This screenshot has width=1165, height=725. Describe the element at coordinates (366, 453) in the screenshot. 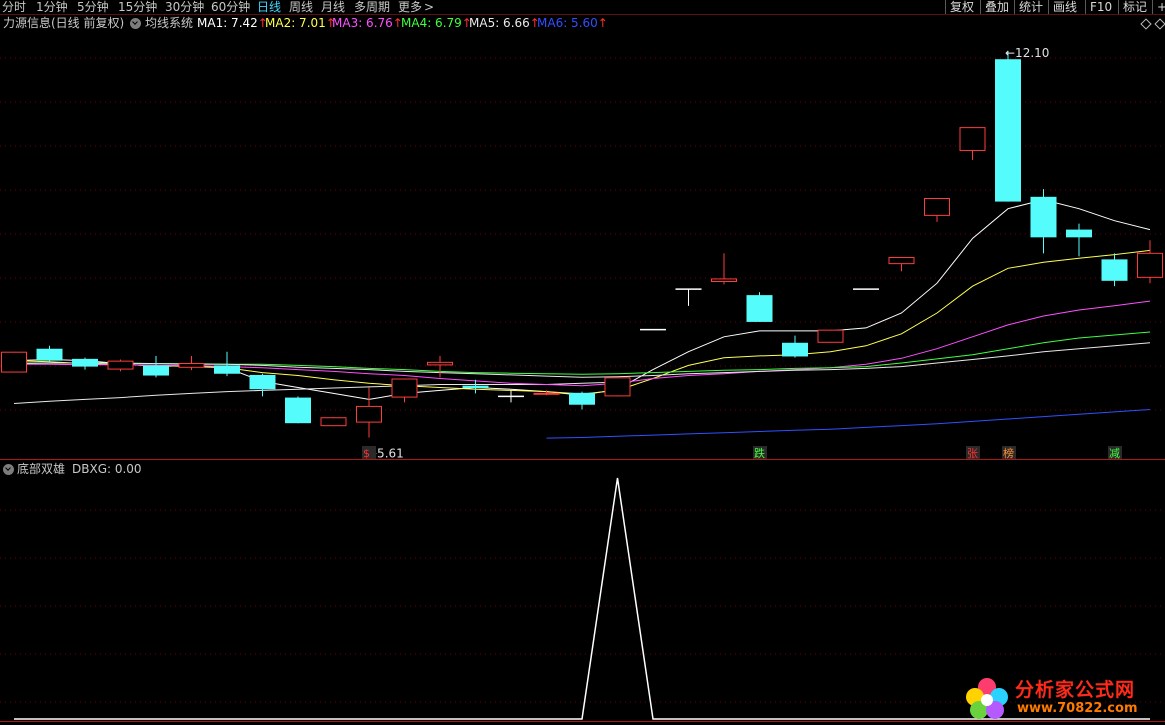

I see `signal-marker: $` at that location.